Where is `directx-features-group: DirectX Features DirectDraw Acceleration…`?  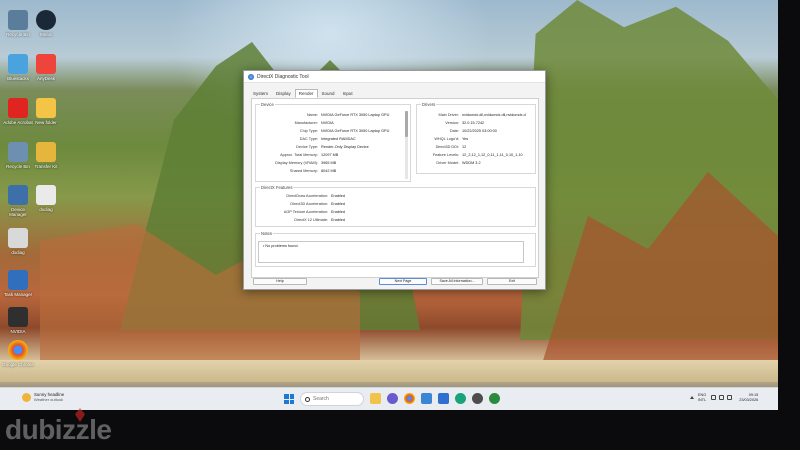 directx-features-group: DirectX Features DirectDraw Acceleration… is located at coordinates (395, 206).